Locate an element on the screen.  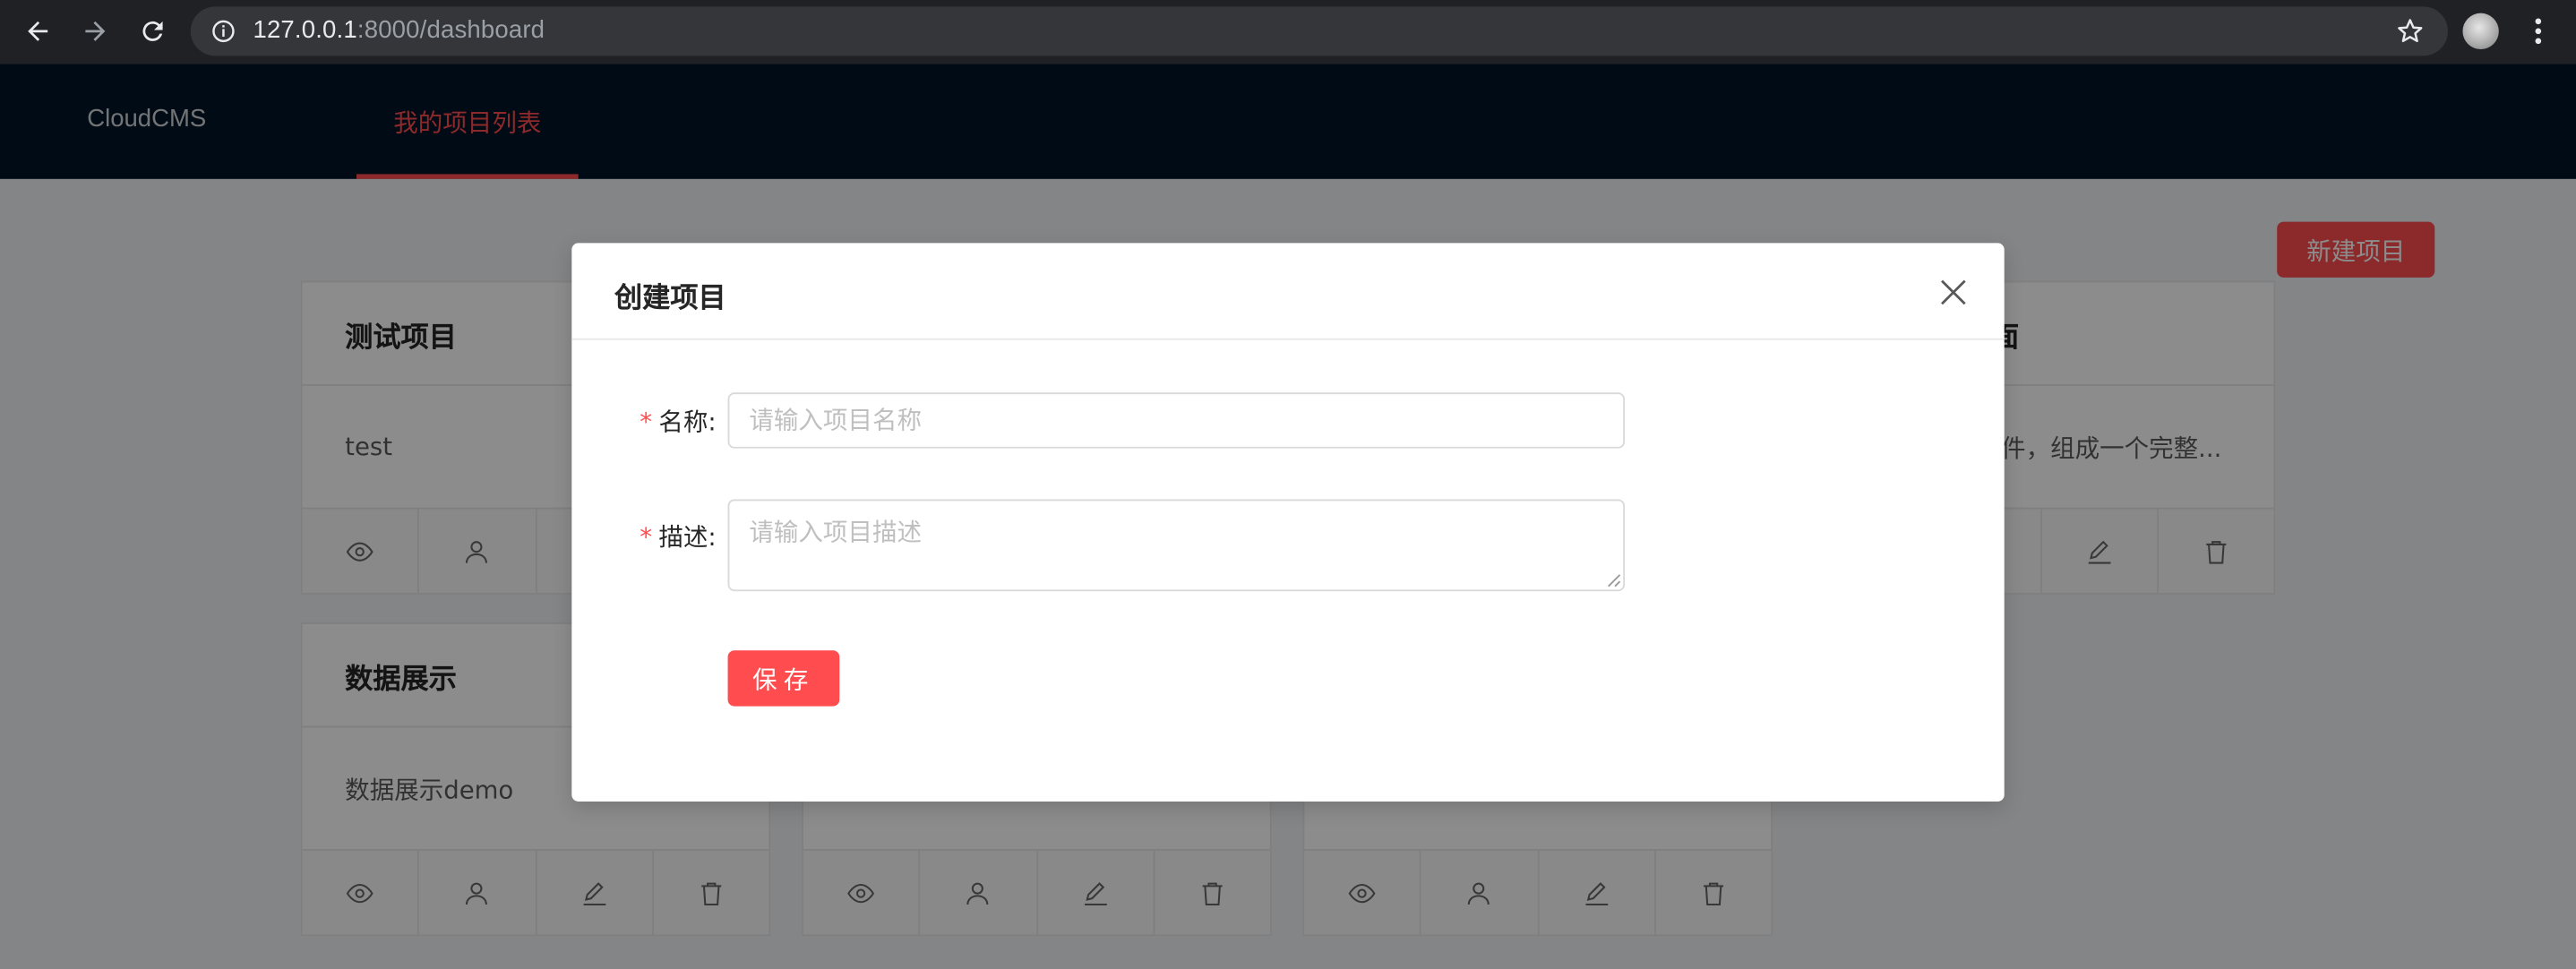
url-text: 127.0.0.1:8000/dashboard is located at coordinates (399, 30).